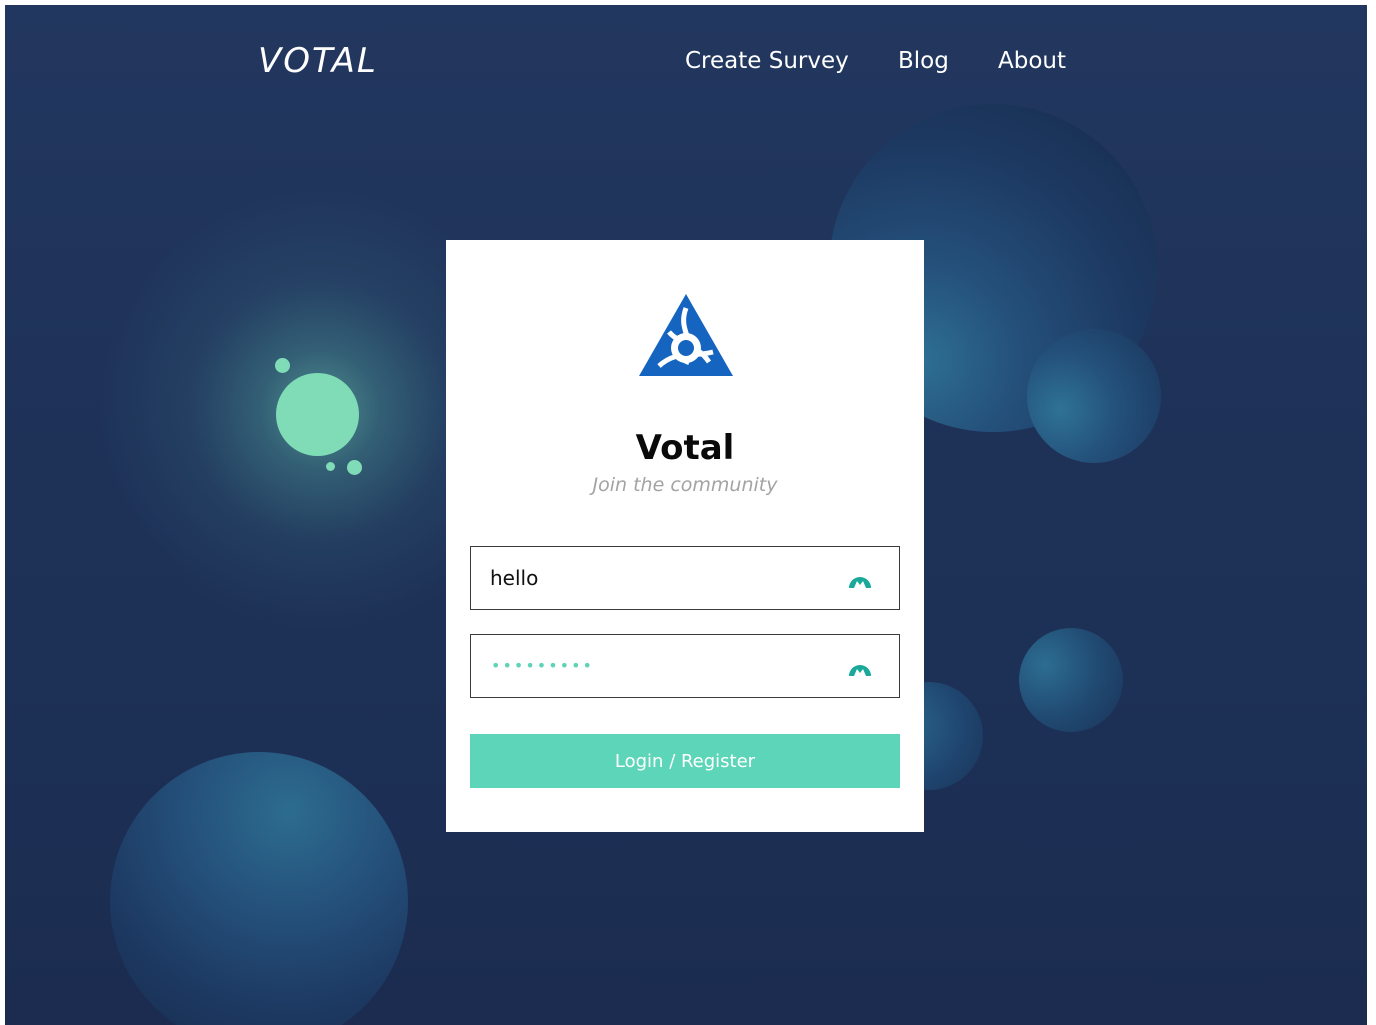  Describe the element at coordinates (685, 485) in the screenshot. I see `card-subtitle: Join the community` at that location.